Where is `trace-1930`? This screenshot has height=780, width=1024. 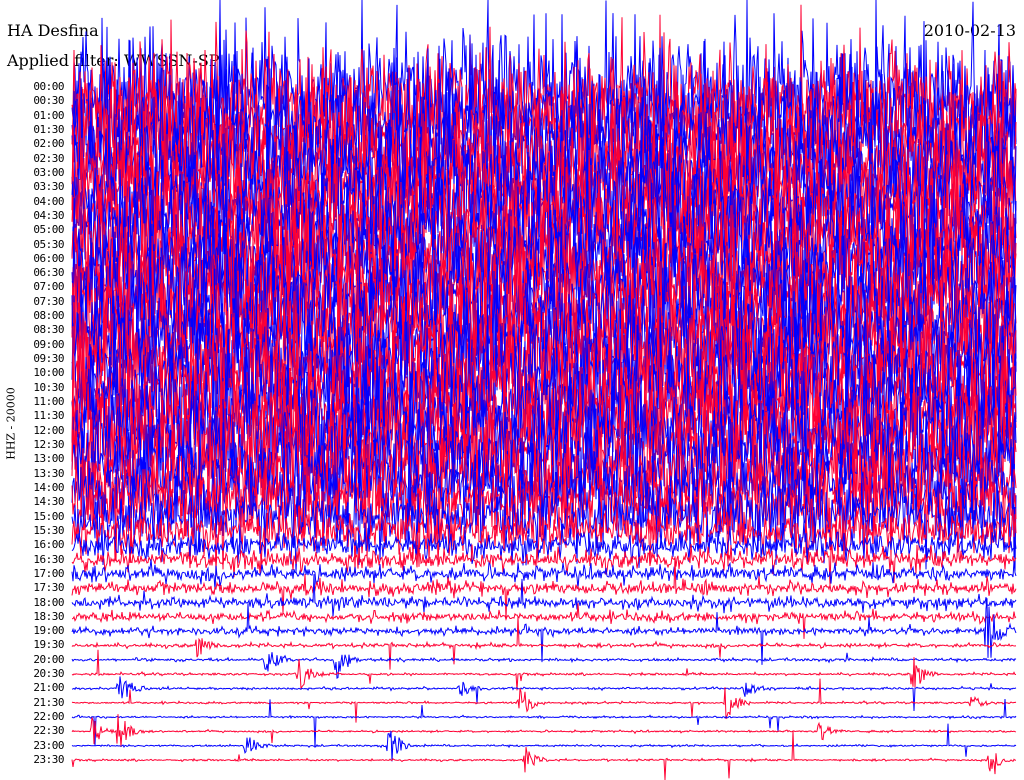 trace-1930 is located at coordinates (544, 643).